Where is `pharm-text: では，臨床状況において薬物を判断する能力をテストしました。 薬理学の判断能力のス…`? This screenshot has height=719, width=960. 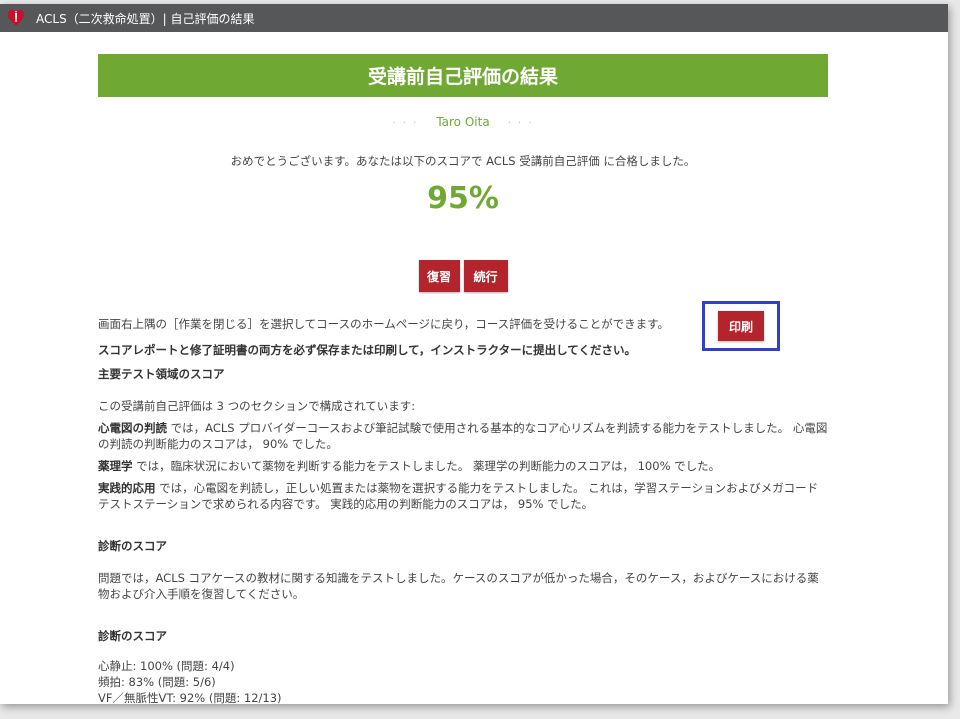 pharm-text: では，臨床状況において薬物を判断する能力をテストしました。 薬理学の判断能力のス… is located at coordinates (426, 466).